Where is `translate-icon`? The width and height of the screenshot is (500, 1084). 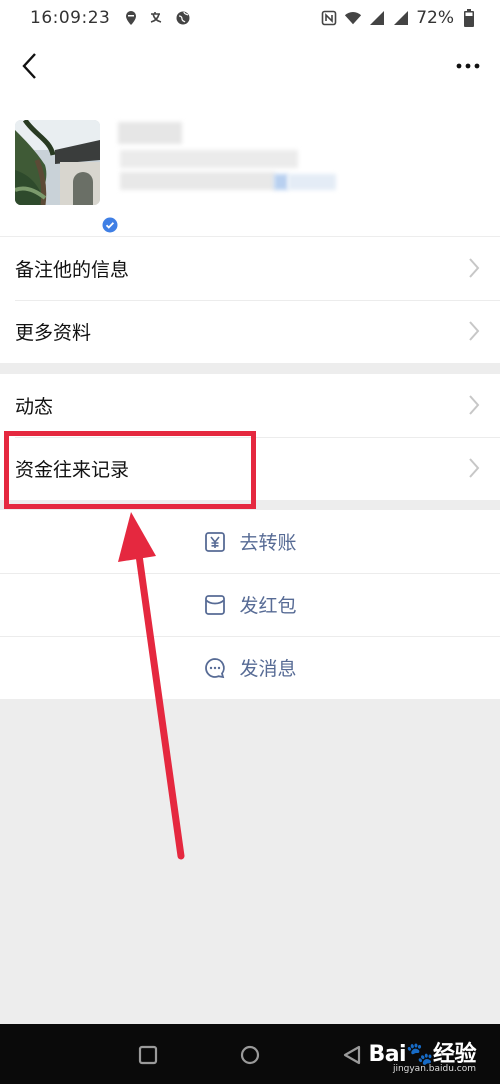 translate-icon is located at coordinates (157, 18).